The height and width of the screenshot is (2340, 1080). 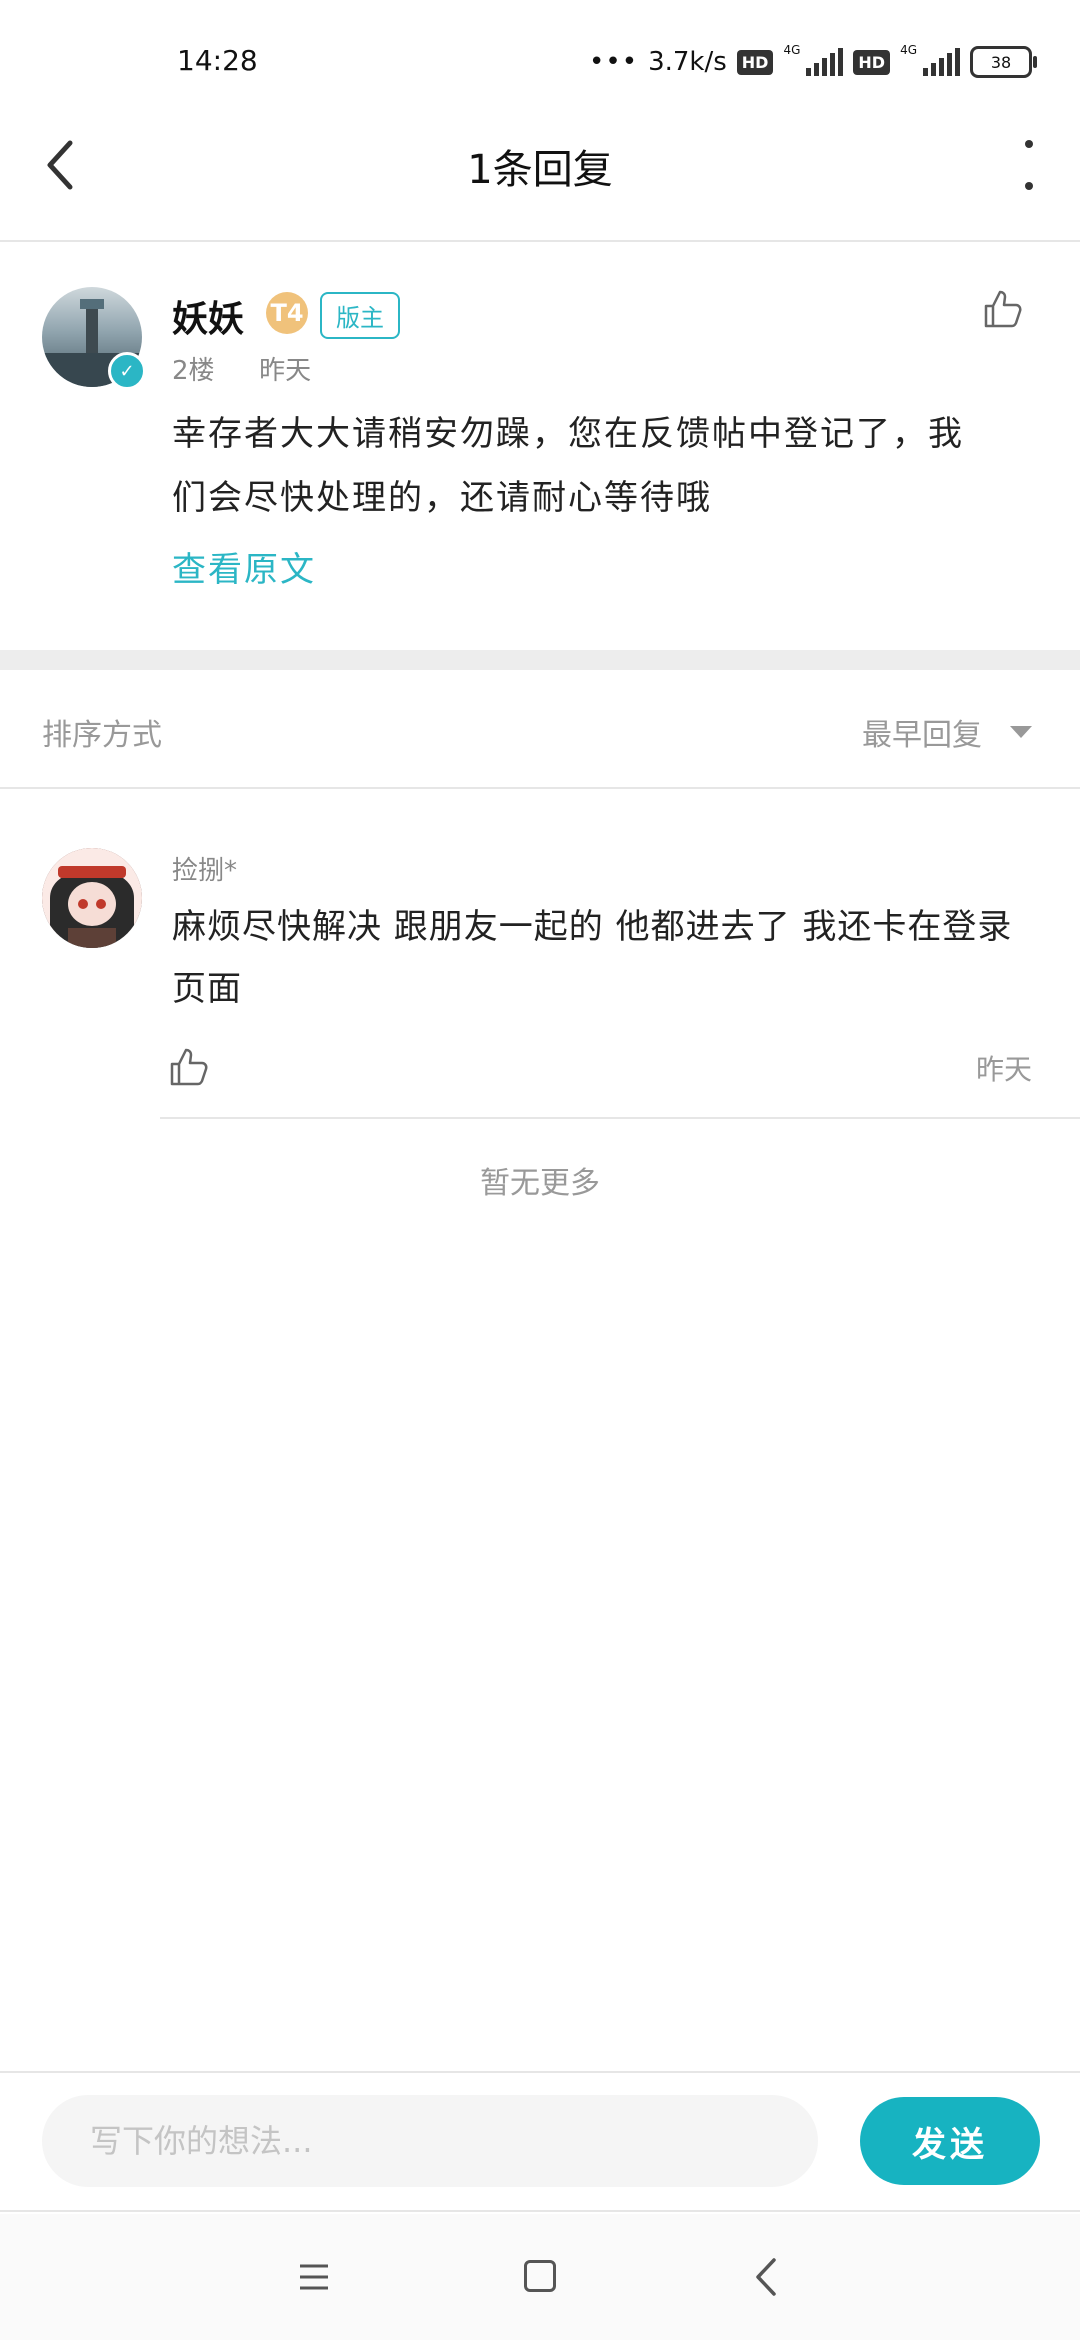 I want to click on hd-badge: HD, so click(x=755, y=62).